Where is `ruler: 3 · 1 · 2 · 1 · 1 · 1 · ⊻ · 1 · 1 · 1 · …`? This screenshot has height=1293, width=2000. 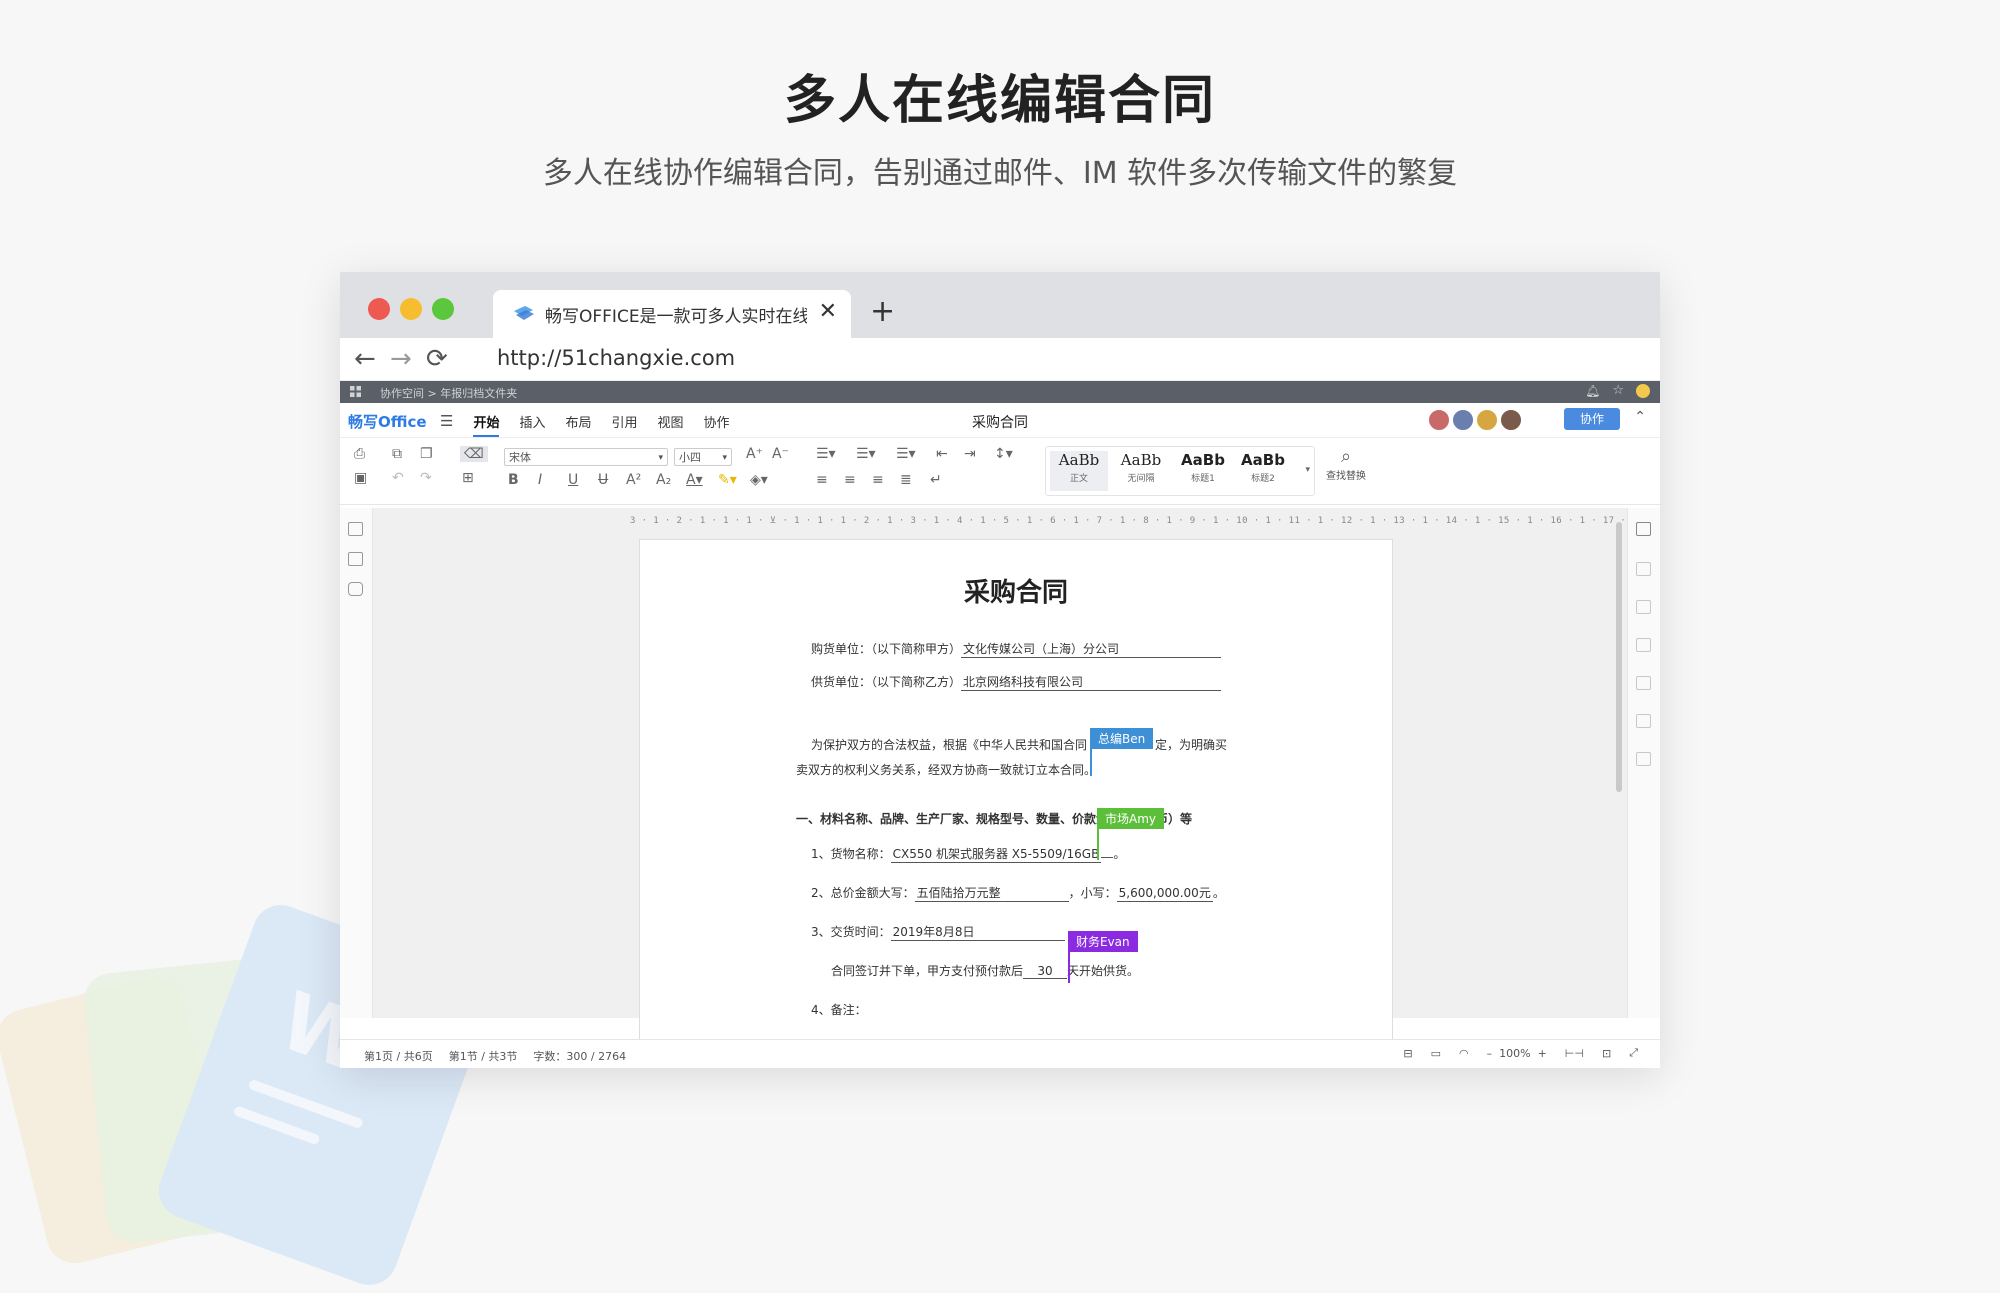 ruler: 3 · 1 · 2 · 1 · 1 · 1 · ⊻ · 1 · 1 · 1 · … is located at coordinates (1145, 522).